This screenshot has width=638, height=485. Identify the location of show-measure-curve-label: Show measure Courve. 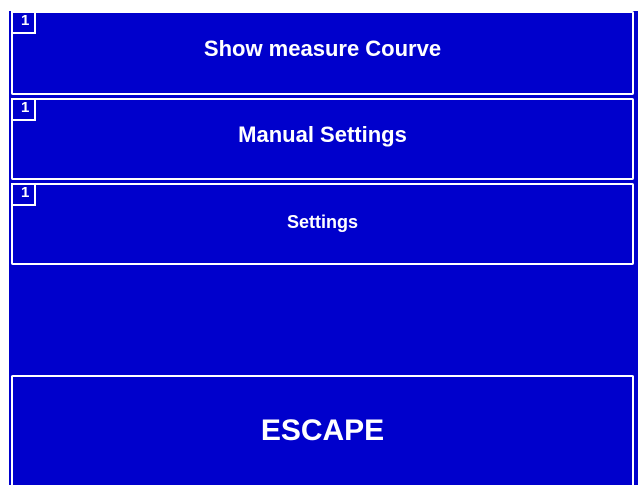
(322, 48).